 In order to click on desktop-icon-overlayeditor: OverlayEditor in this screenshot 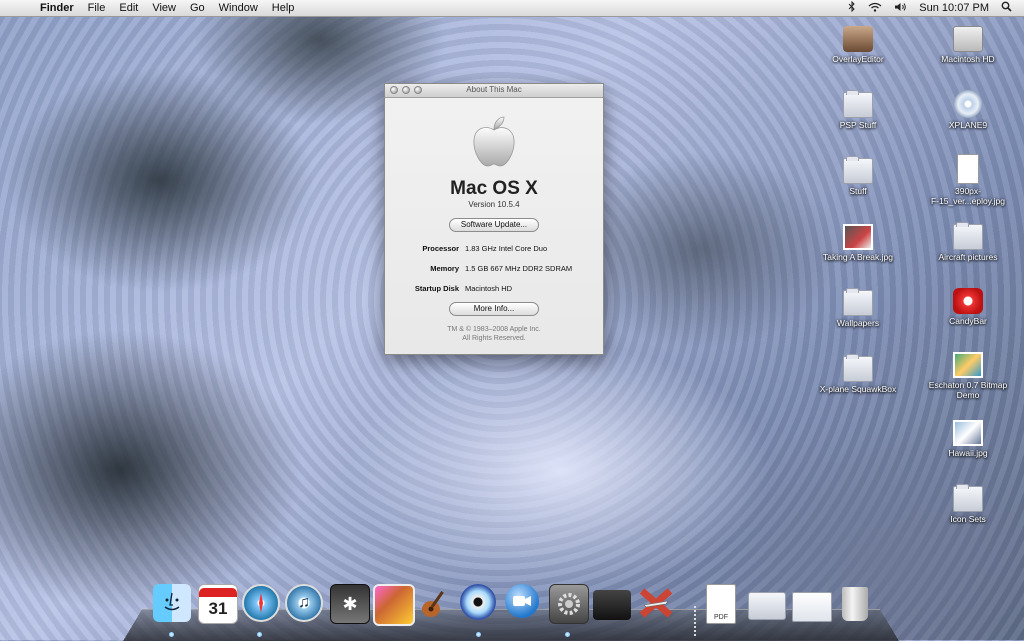, I will do `click(858, 45)`.